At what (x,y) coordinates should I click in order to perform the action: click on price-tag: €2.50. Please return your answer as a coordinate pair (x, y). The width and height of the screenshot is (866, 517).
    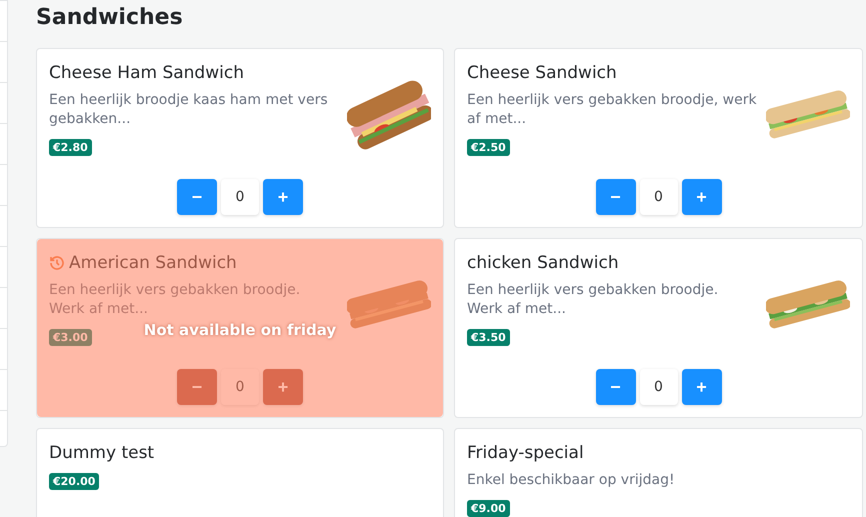
    Looking at the image, I should click on (488, 147).